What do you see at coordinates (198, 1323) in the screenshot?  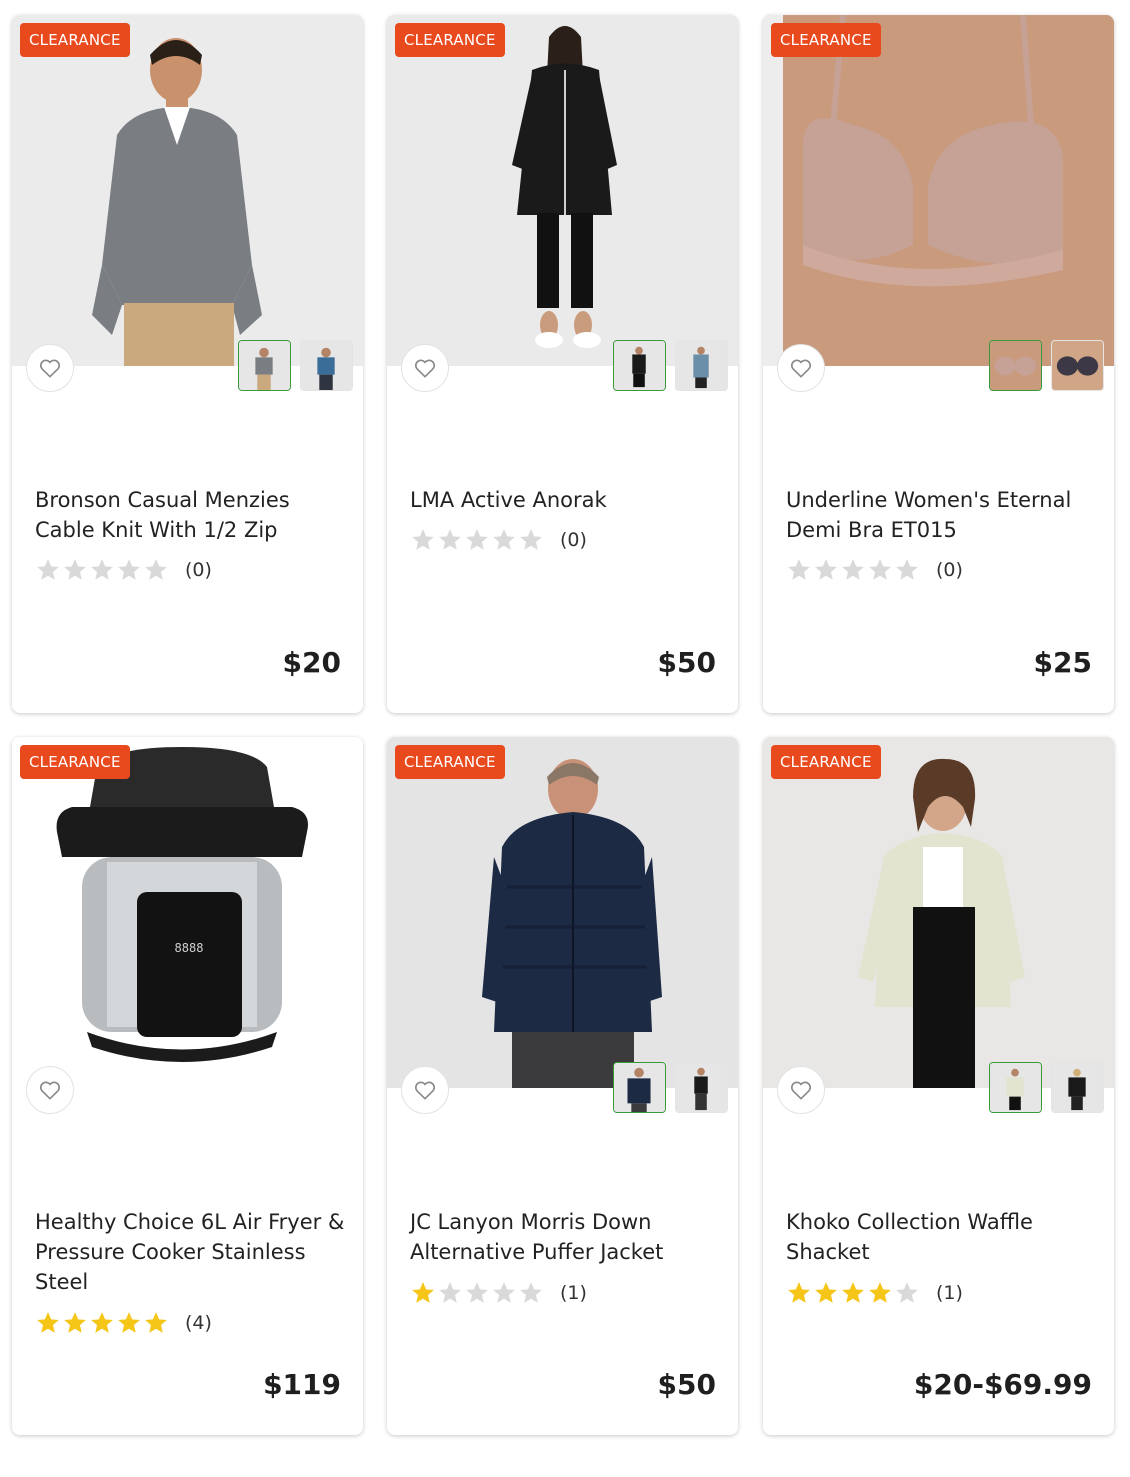 I see `review-count: (4)` at bounding box center [198, 1323].